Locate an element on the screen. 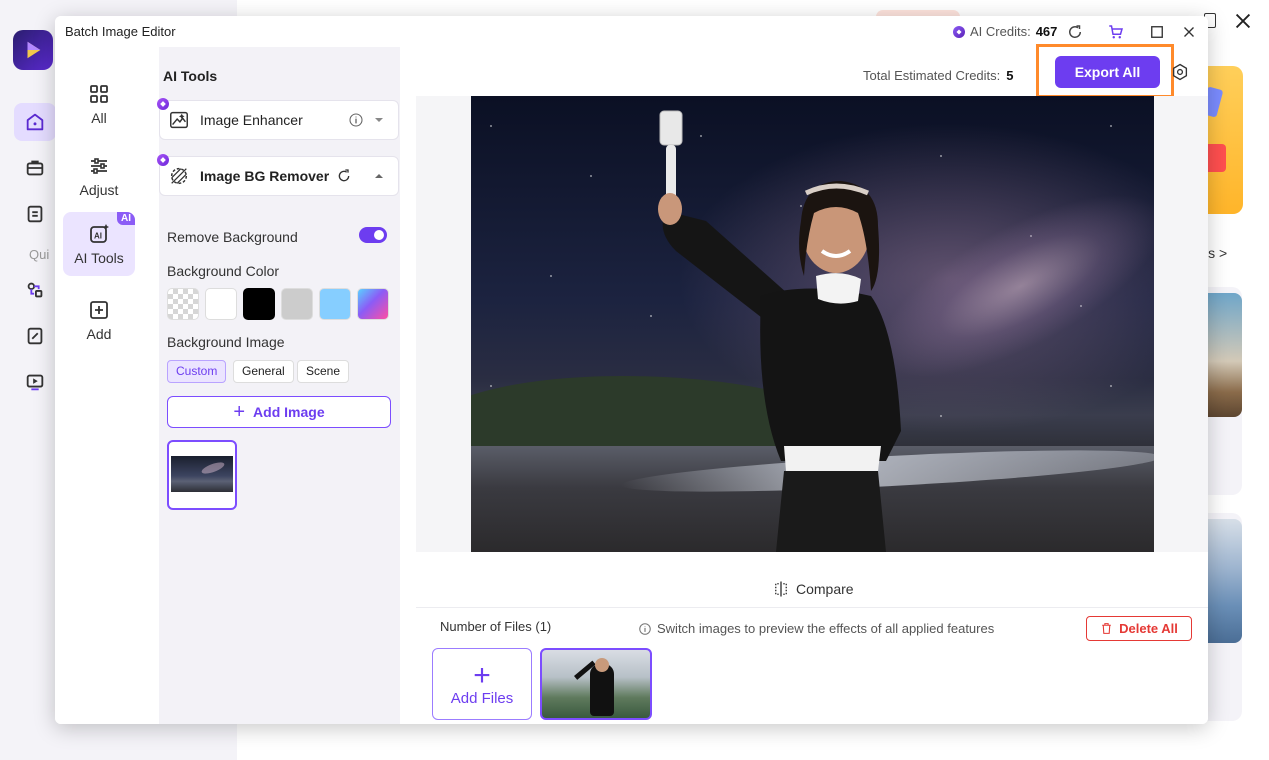 The width and height of the screenshot is (1269, 760). delete-all-button: Delete All is located at coordinates (1139, 628).